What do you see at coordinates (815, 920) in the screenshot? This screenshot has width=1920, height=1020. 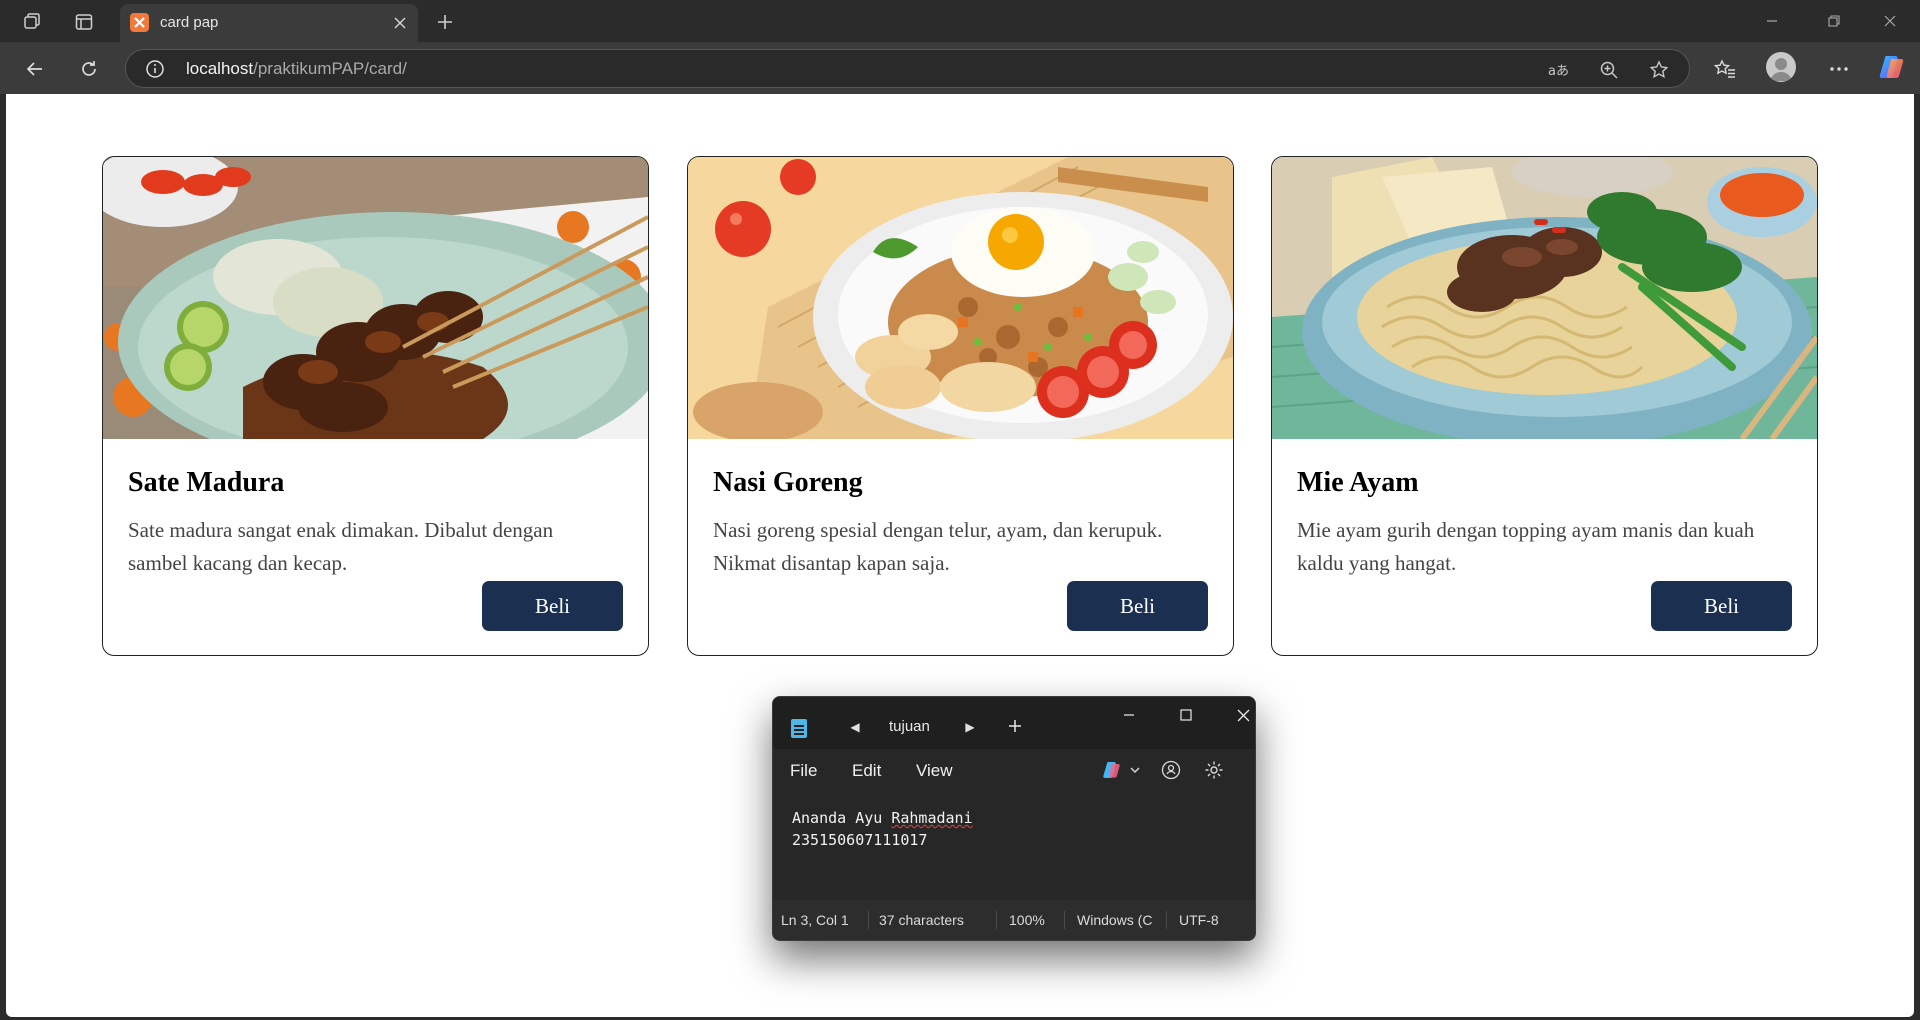 I see `status-cursor-position: Ln 3, Col 1` at bounding box center [815, 920].